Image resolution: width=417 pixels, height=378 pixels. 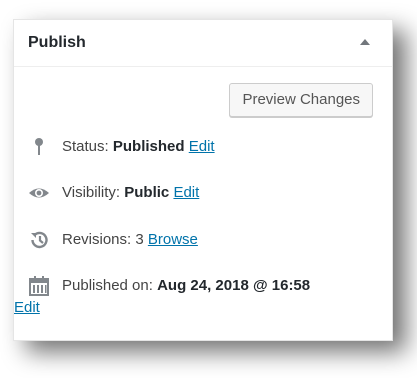 I want to click on visibility-edit-link: Edit, so click(x=186, y=192).